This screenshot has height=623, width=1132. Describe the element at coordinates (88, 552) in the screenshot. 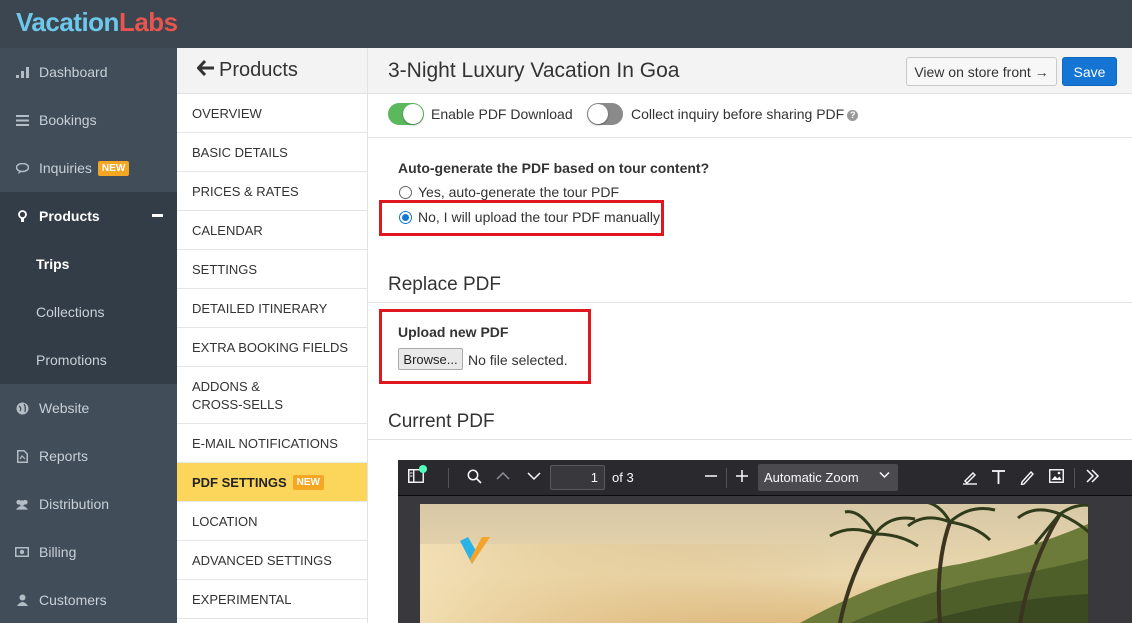

I see `nav-billing: Billing` at that location.